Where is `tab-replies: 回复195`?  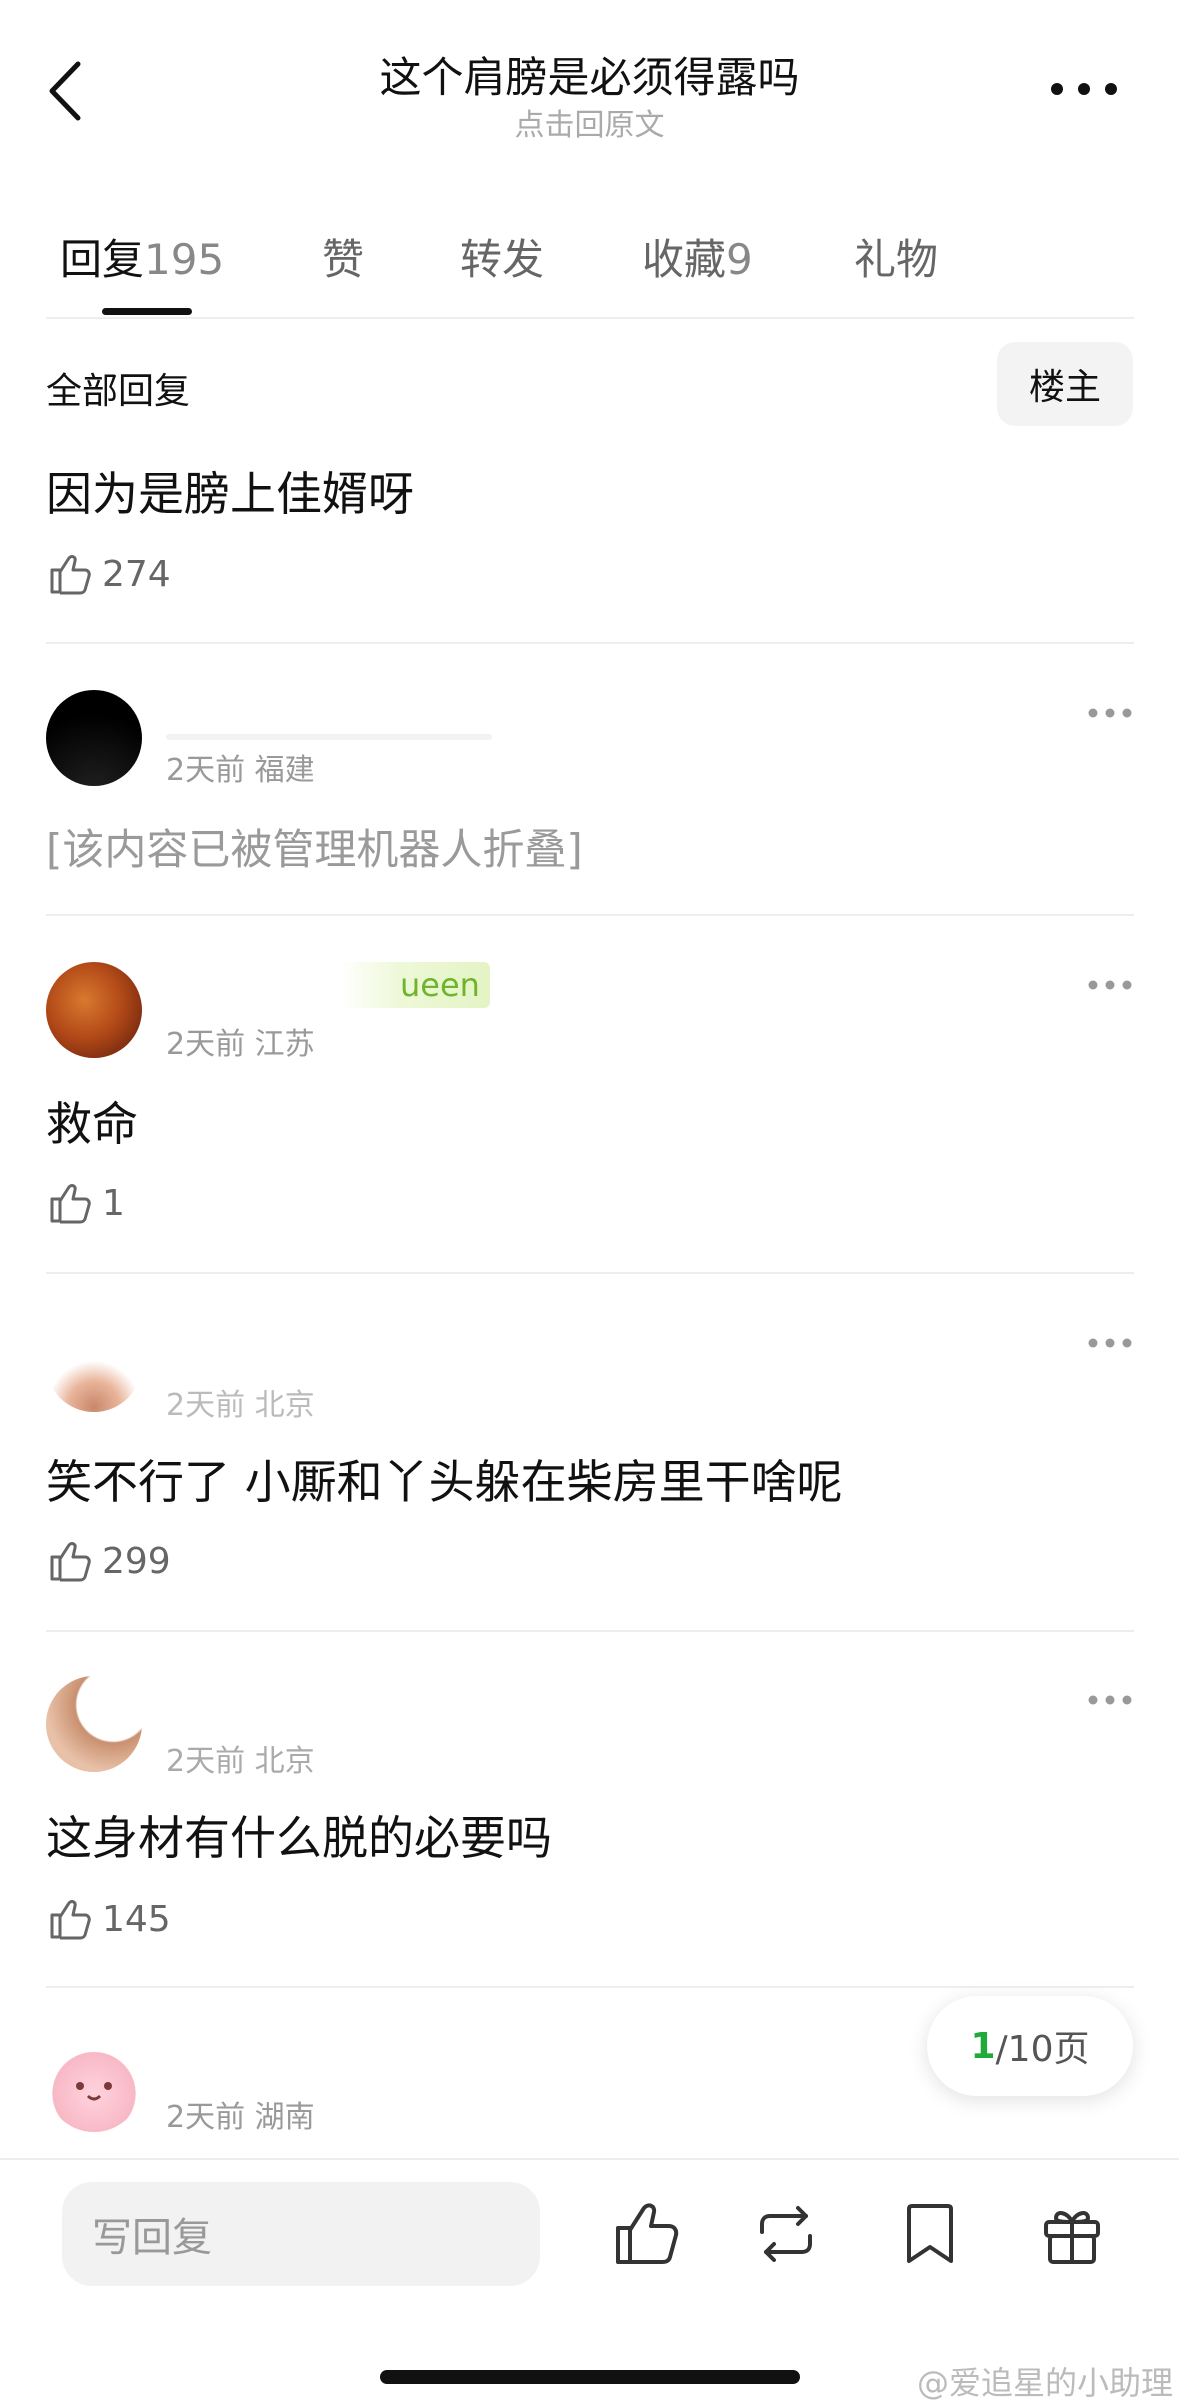
tab-replies: 回复195 is located at coordinates (142, 256).